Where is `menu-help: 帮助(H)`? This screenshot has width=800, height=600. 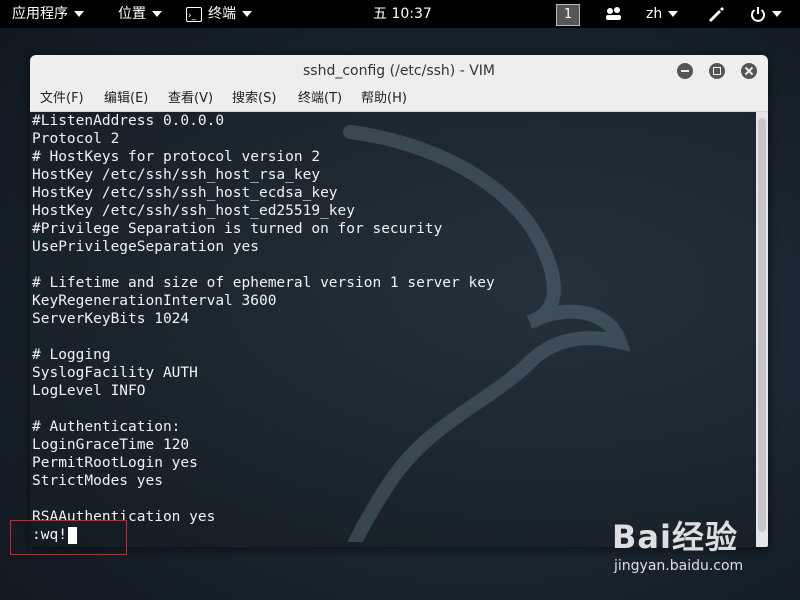 menu-help: 帮助(H) is located at coordinates (384, 99).